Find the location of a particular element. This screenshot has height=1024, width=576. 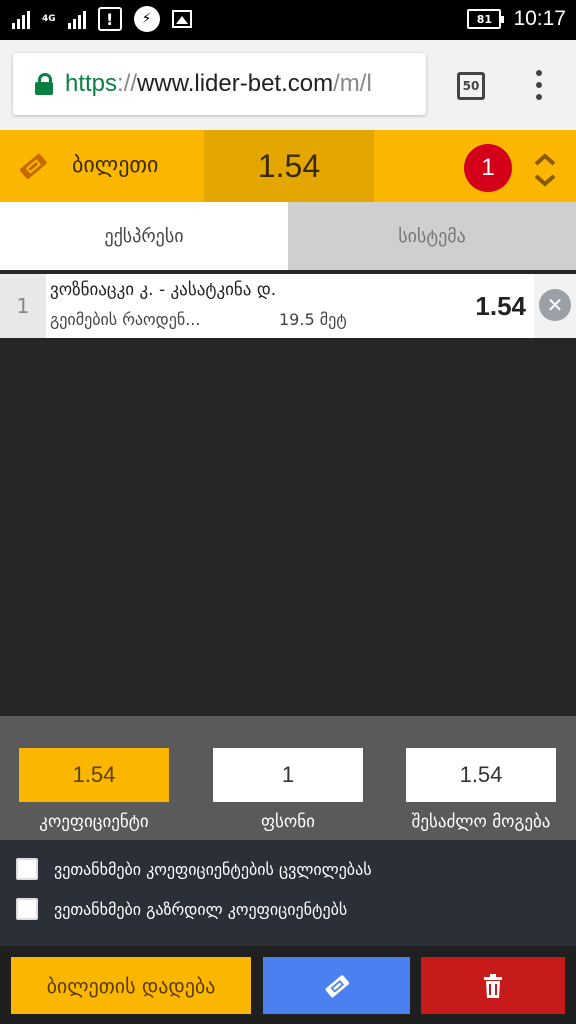

coefficient-label: კოეფიციენტი is located at coordinates (94, 822).